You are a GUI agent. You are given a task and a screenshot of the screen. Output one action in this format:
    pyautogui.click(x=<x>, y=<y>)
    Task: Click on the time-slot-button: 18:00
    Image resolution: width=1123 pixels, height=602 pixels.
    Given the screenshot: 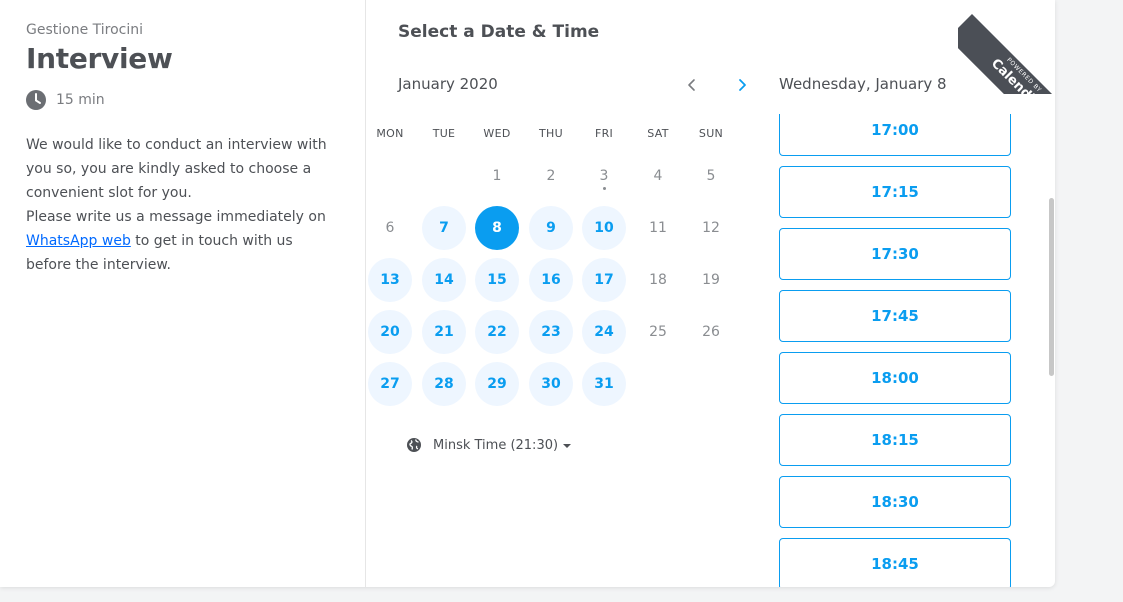 What is the action you would take?
    pyautogui.click(x=895, y=378)
    